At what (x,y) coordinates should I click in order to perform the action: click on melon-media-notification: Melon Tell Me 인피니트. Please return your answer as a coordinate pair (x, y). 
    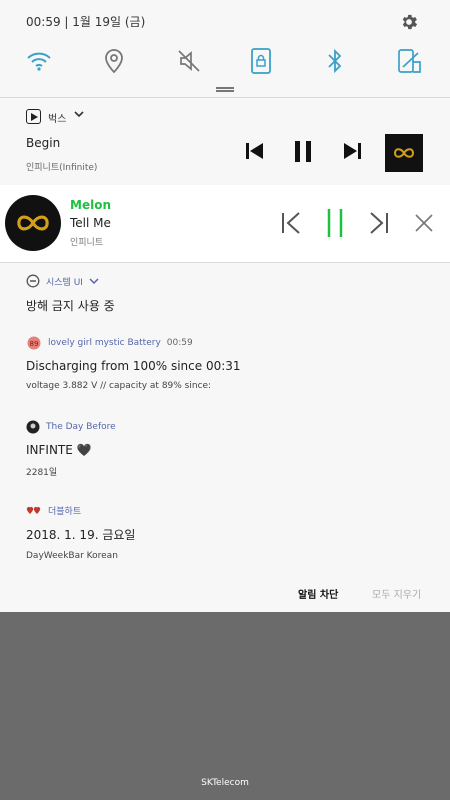
    Looking at the image, I should click on (225, 223).